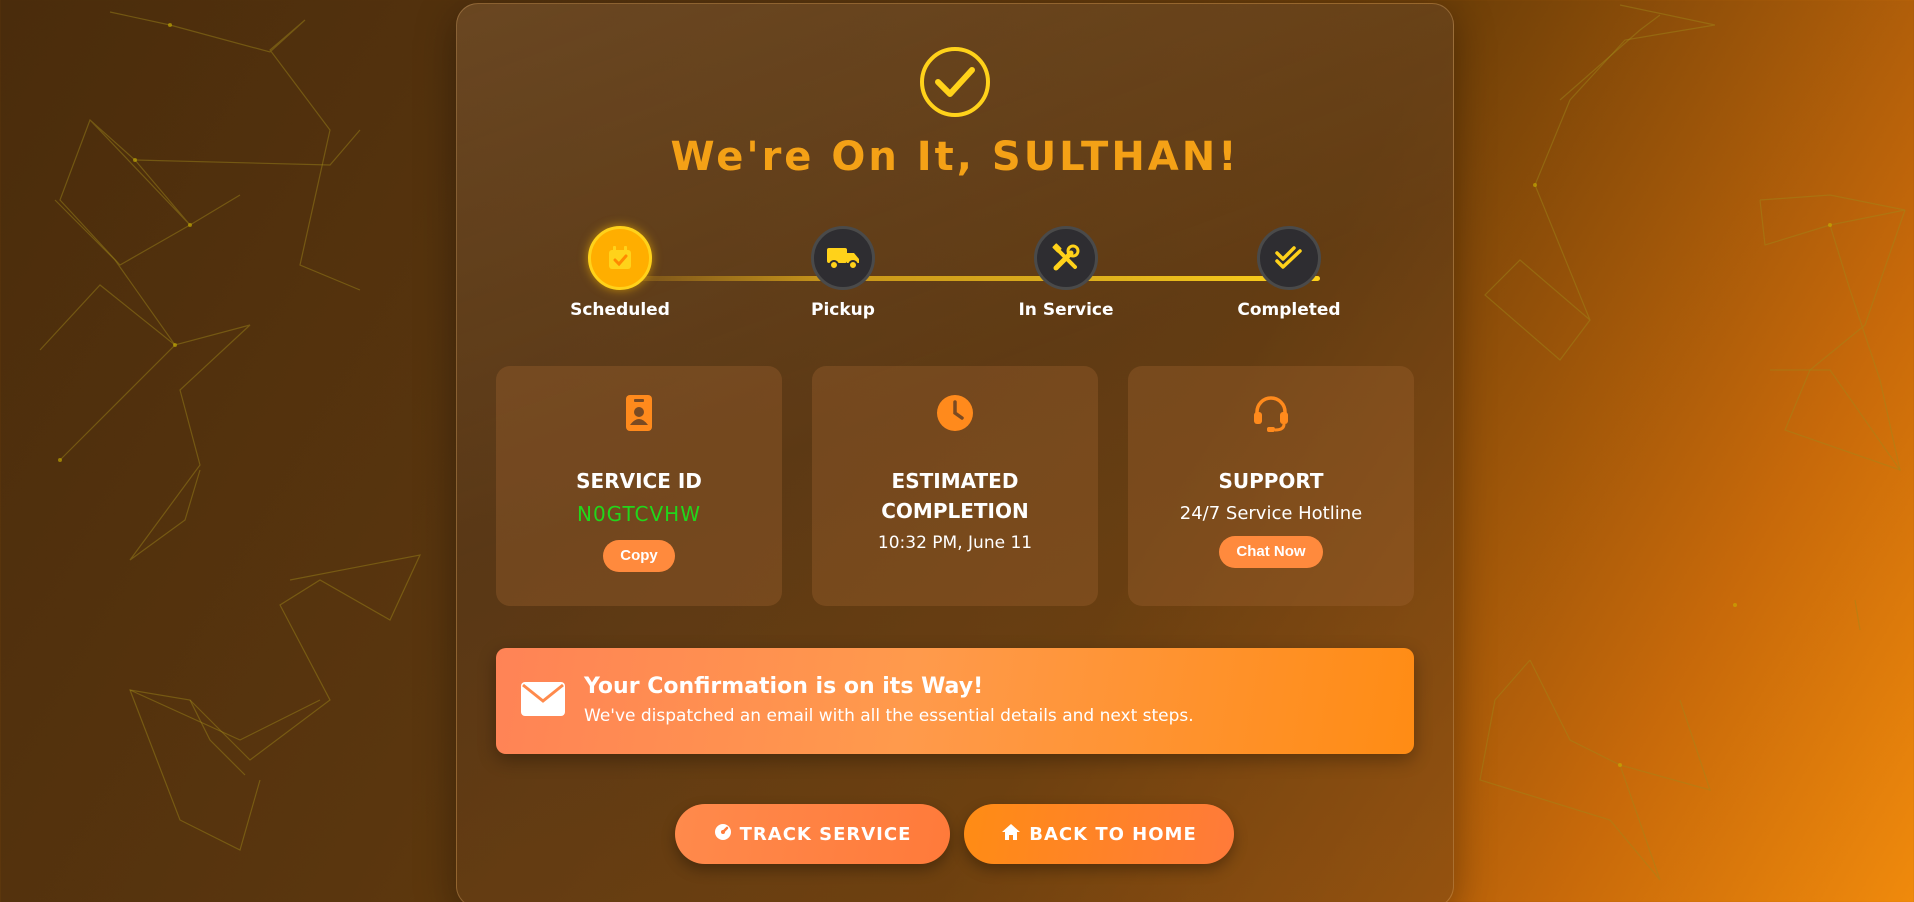 The height and width of the screenshot is (902, 1914). I want to click on estimated-completion-card: ESTIMATED COMPLETION 10:32 PM, June 11, so click(955, 486).